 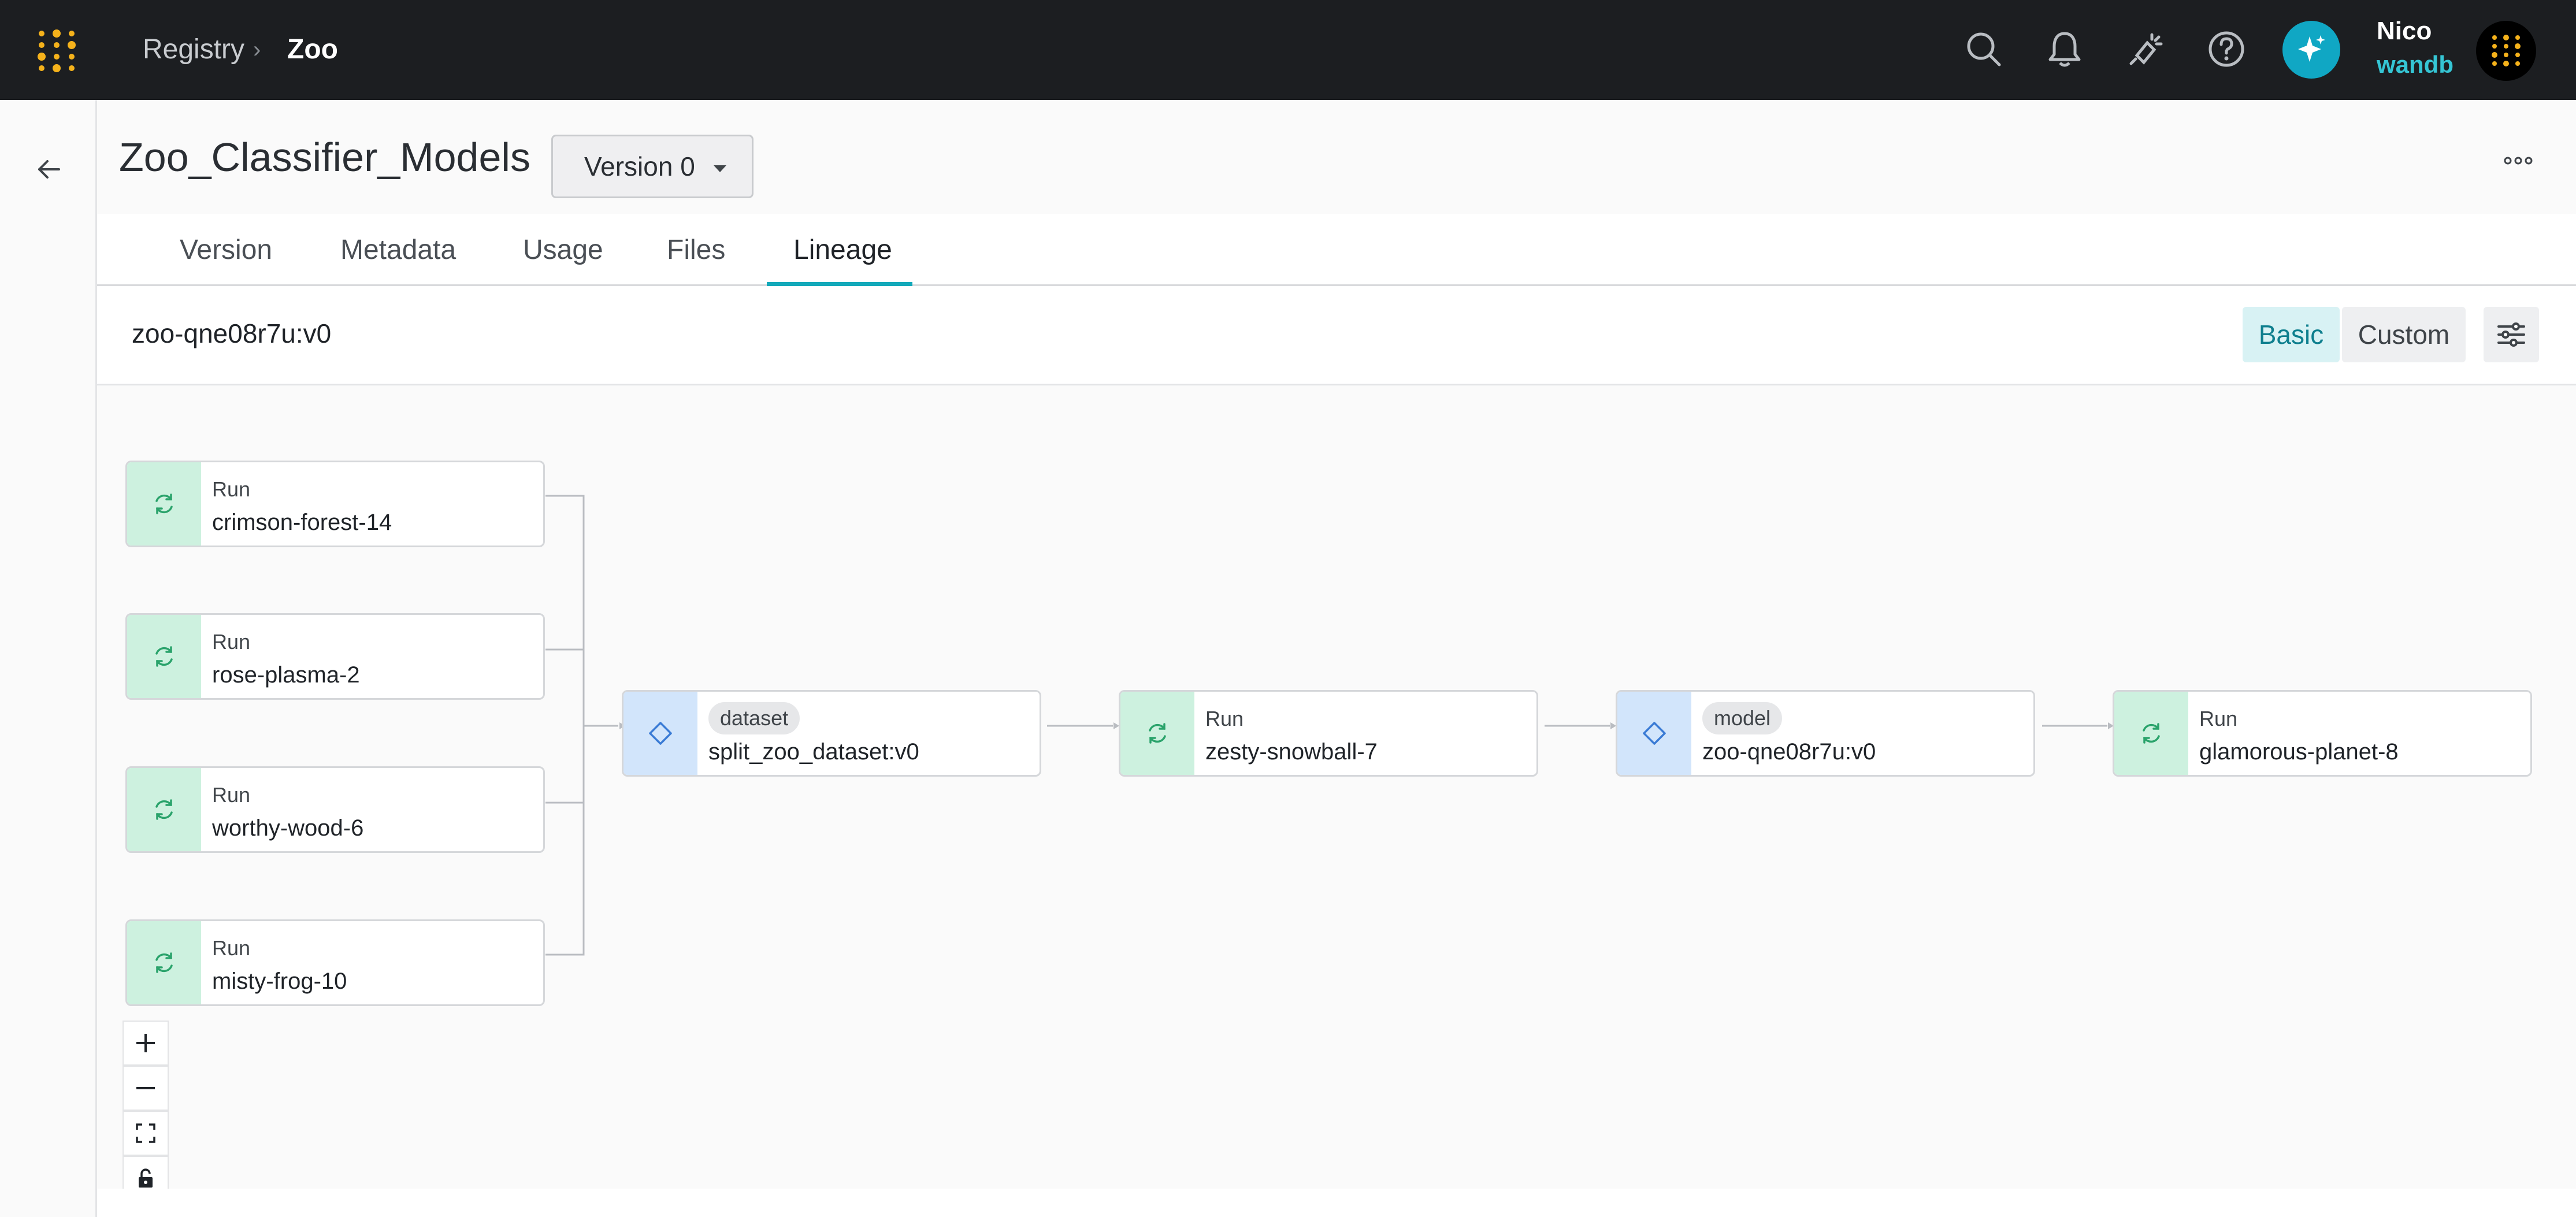 I want to click on node-type-badge: dataset, so click(x=754, y=718).